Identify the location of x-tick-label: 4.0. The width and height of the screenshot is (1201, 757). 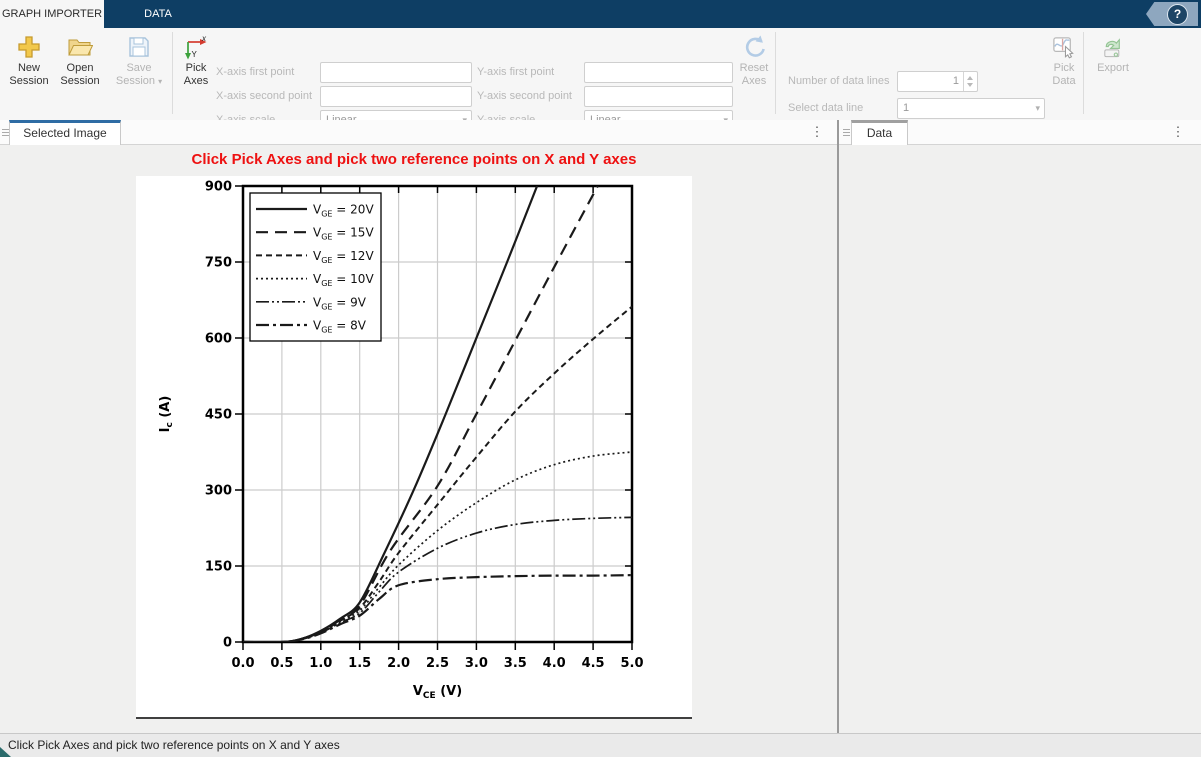
(554, 663).